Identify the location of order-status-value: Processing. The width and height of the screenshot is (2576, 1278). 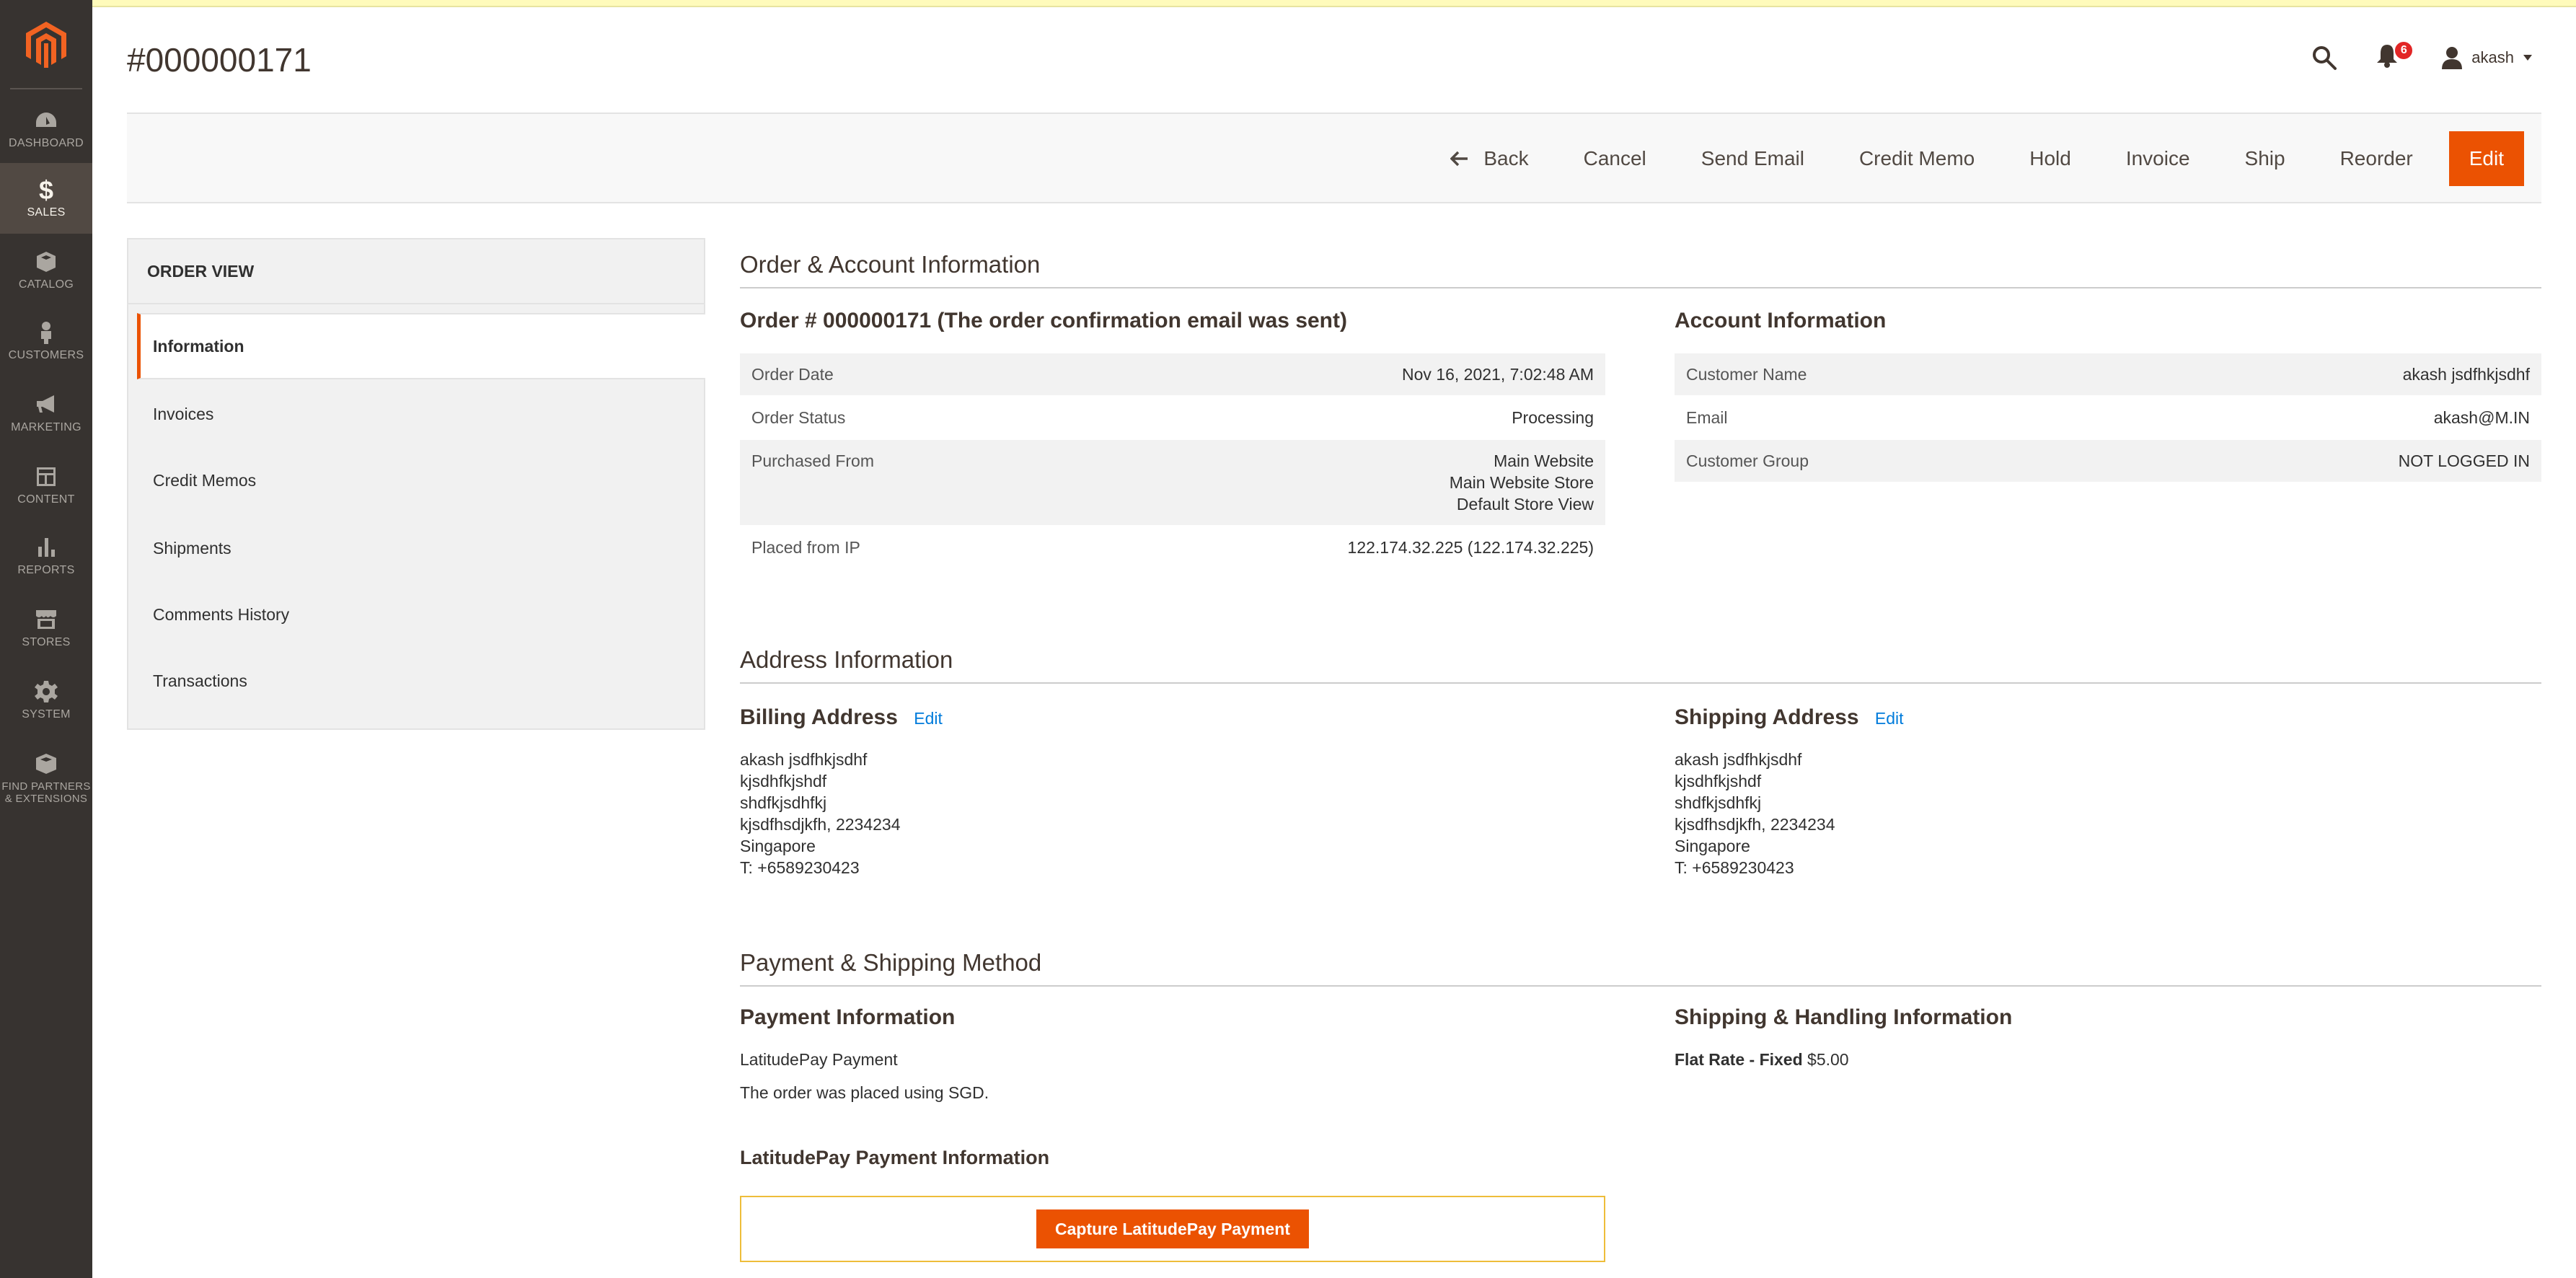
(1553, 418).